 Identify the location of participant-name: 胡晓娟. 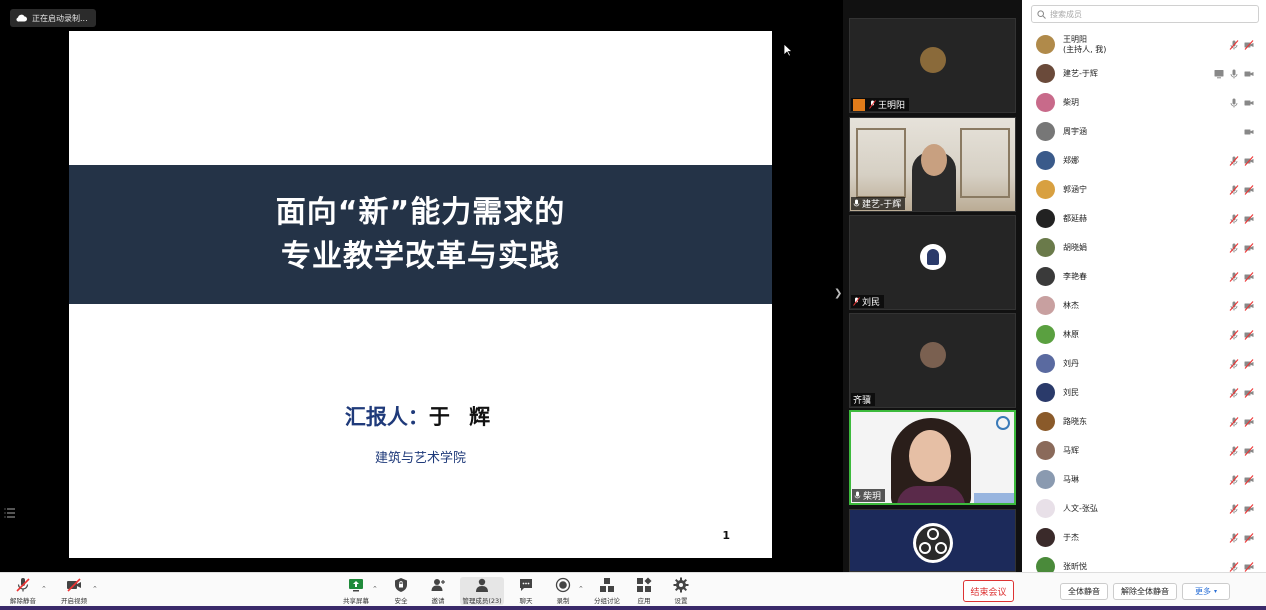
(1075, 248).